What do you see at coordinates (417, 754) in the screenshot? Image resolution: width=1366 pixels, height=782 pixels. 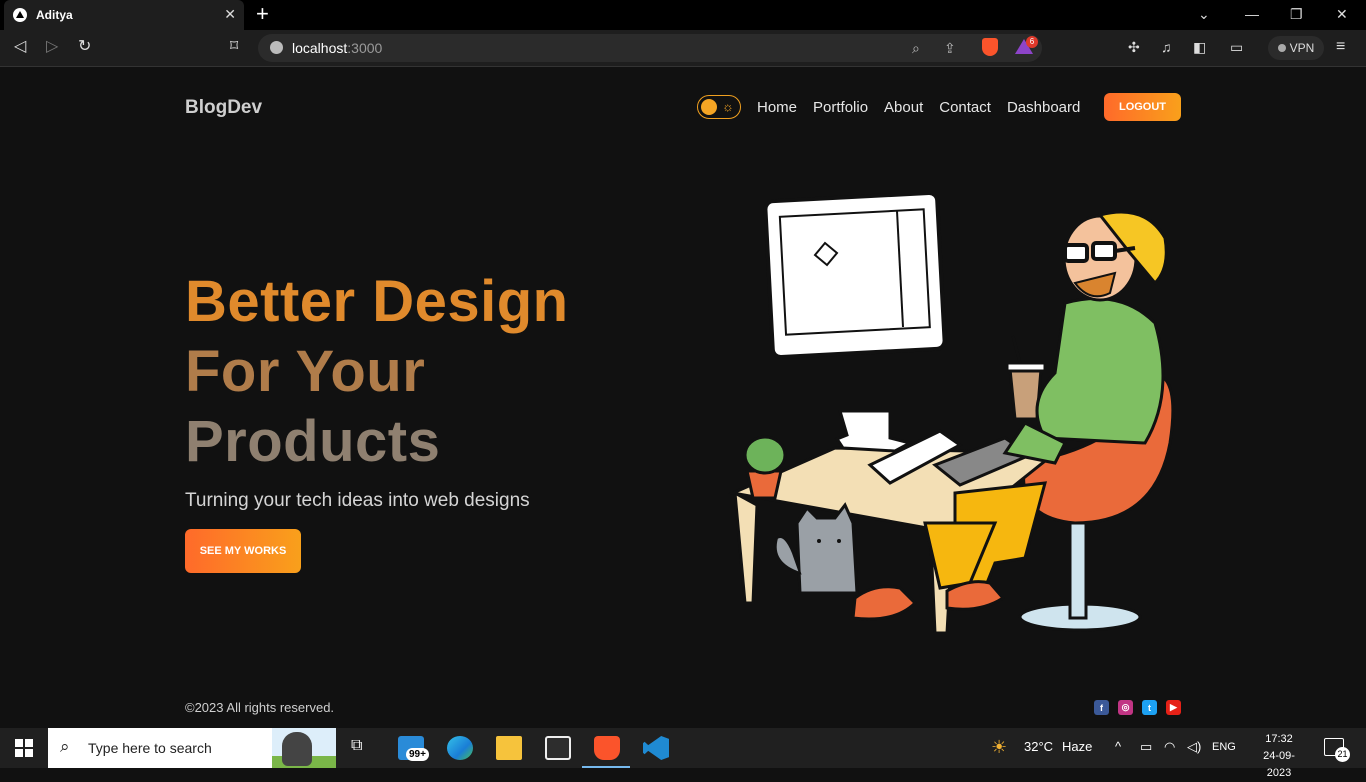 I see `mail-badge: 99+` at bounding box center [417, 754].